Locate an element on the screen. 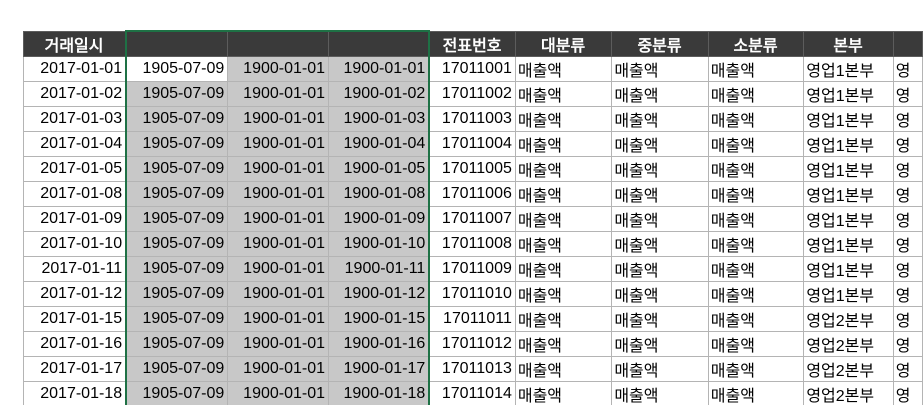  table-cell: 2017-01-09 is located at coordinates (75, 218).